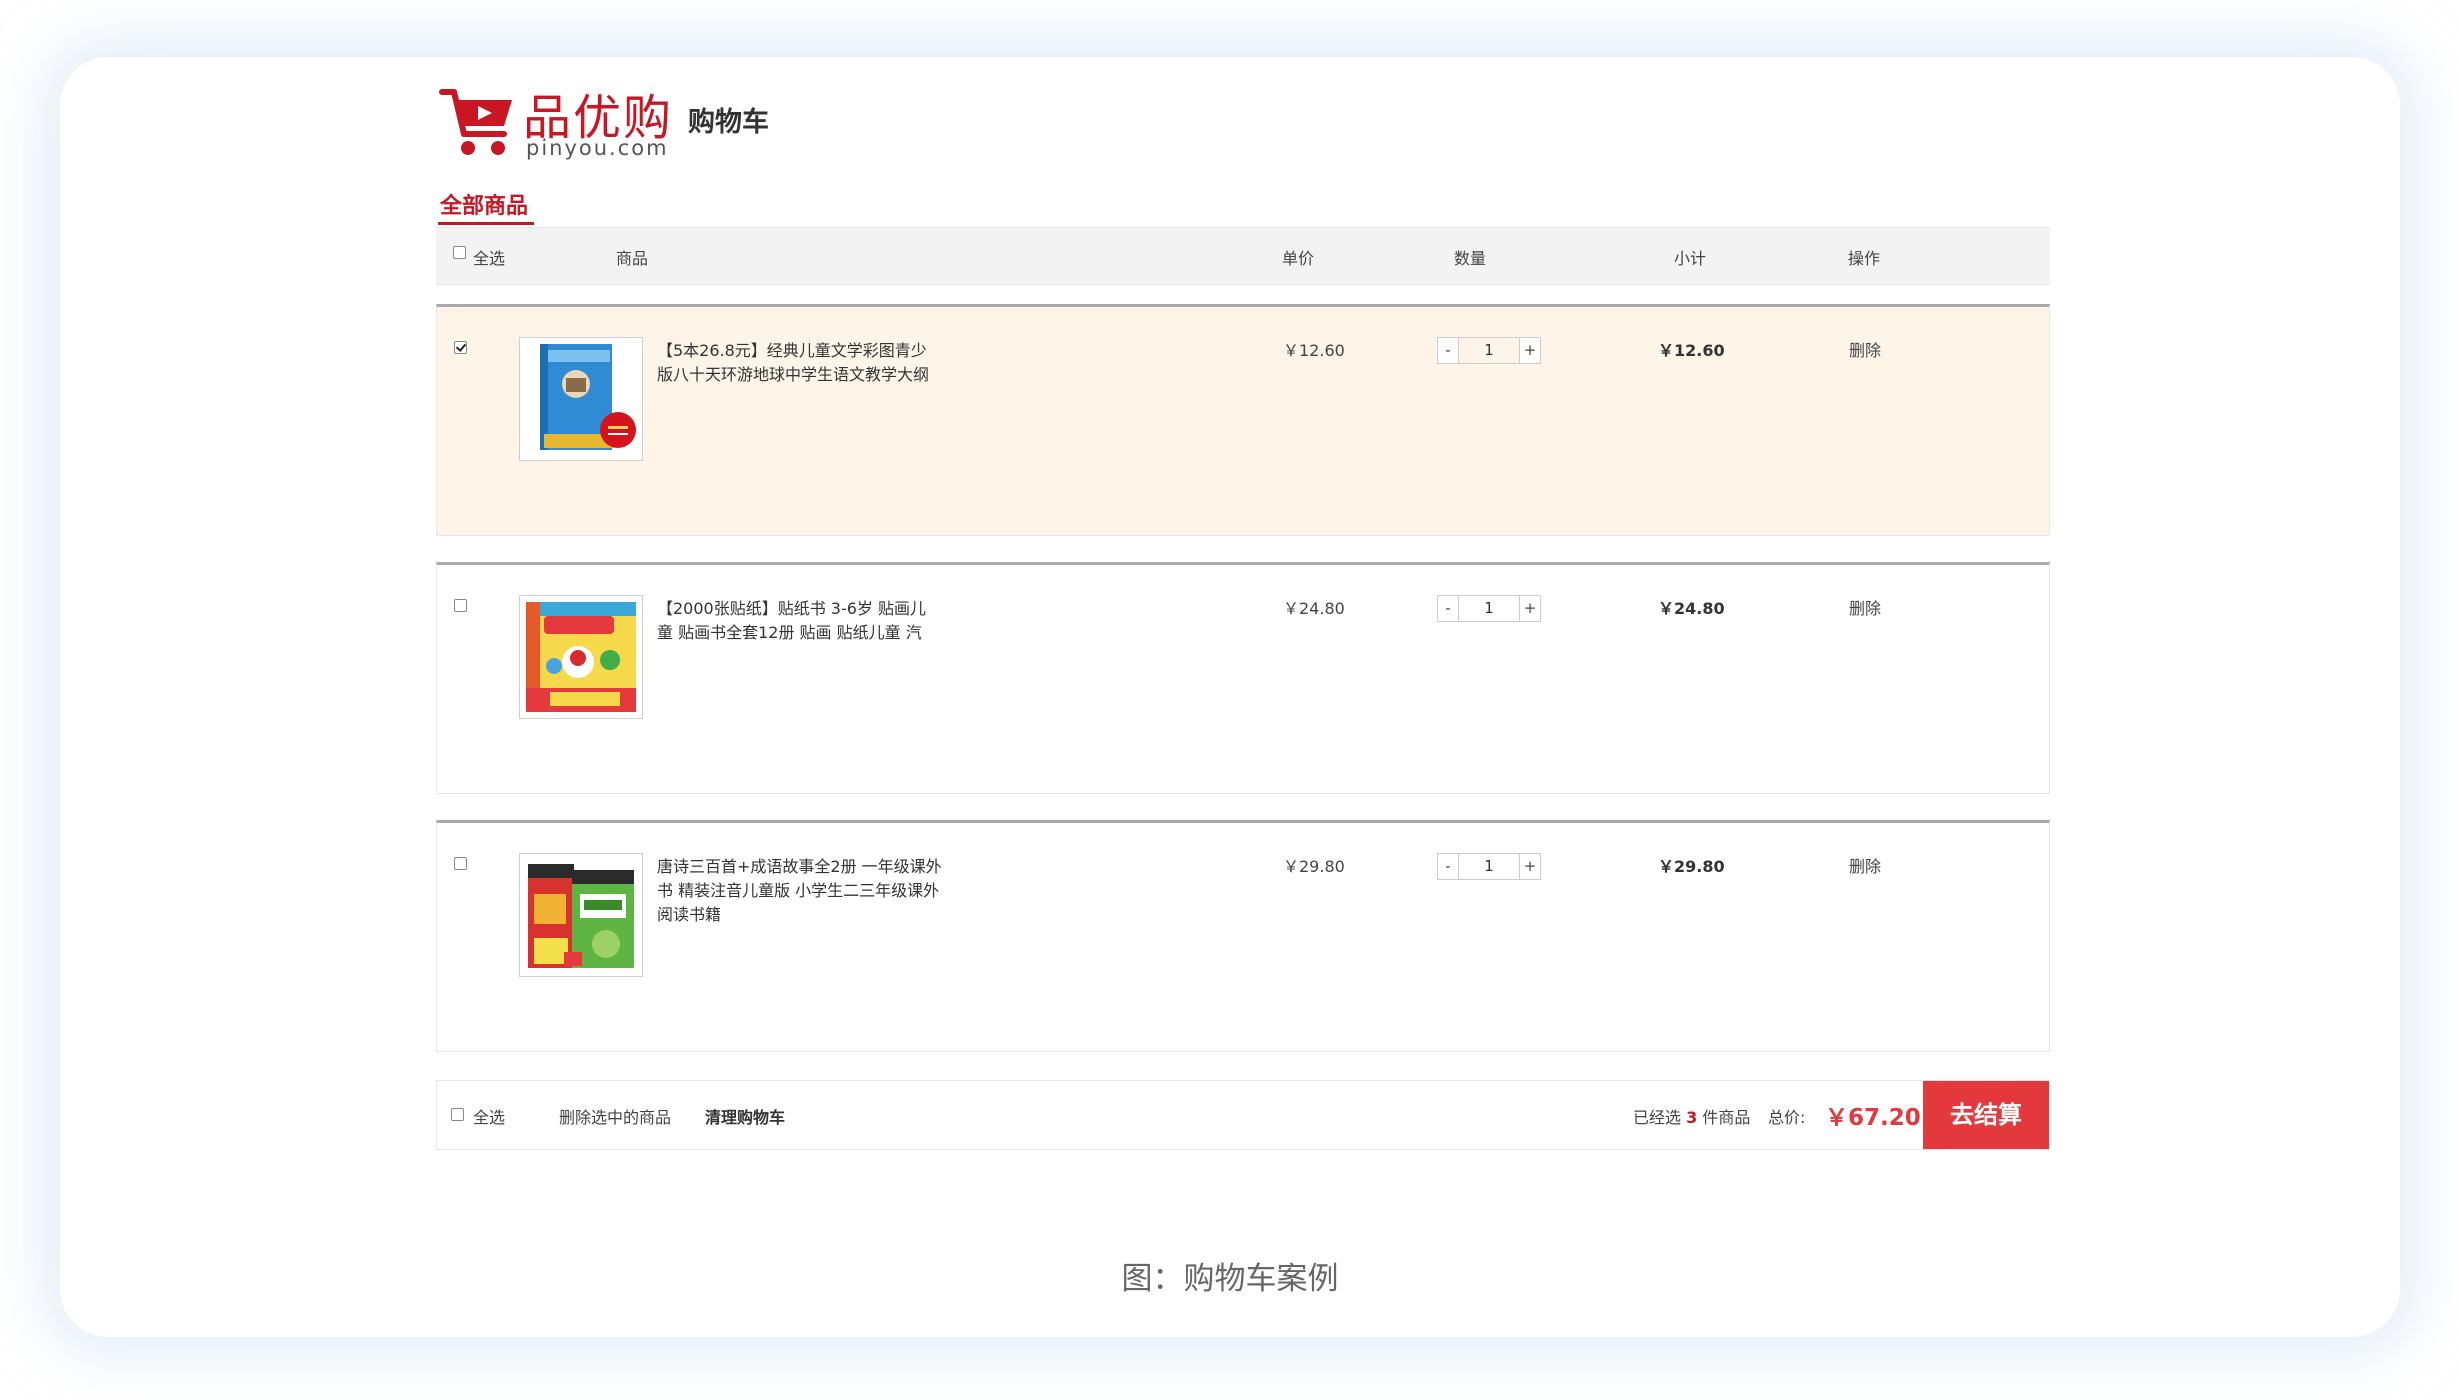 The height and width of the screenshot is (1400, 2460). What do you see at coordinates (745, 1116) in the screenshot?
I see `clear-cart-link: 清理购物车` at bounding box center [745, 1116].